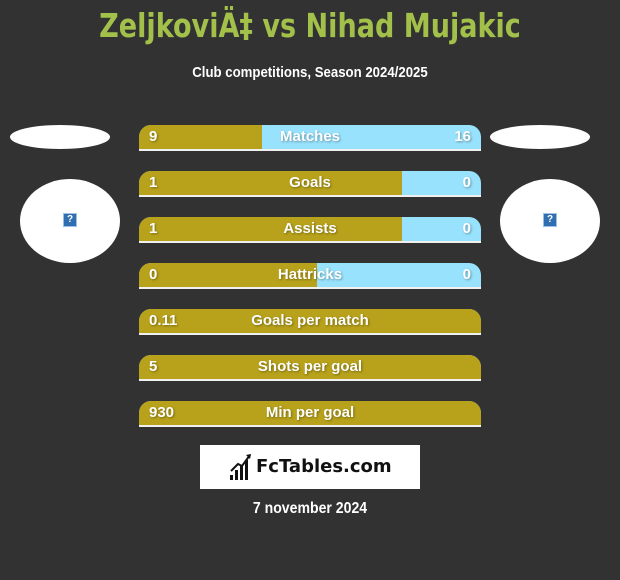 The width and height of the screenshot is (620, 580). I want to click on right-player-name-placeholder, so click(540, 137).